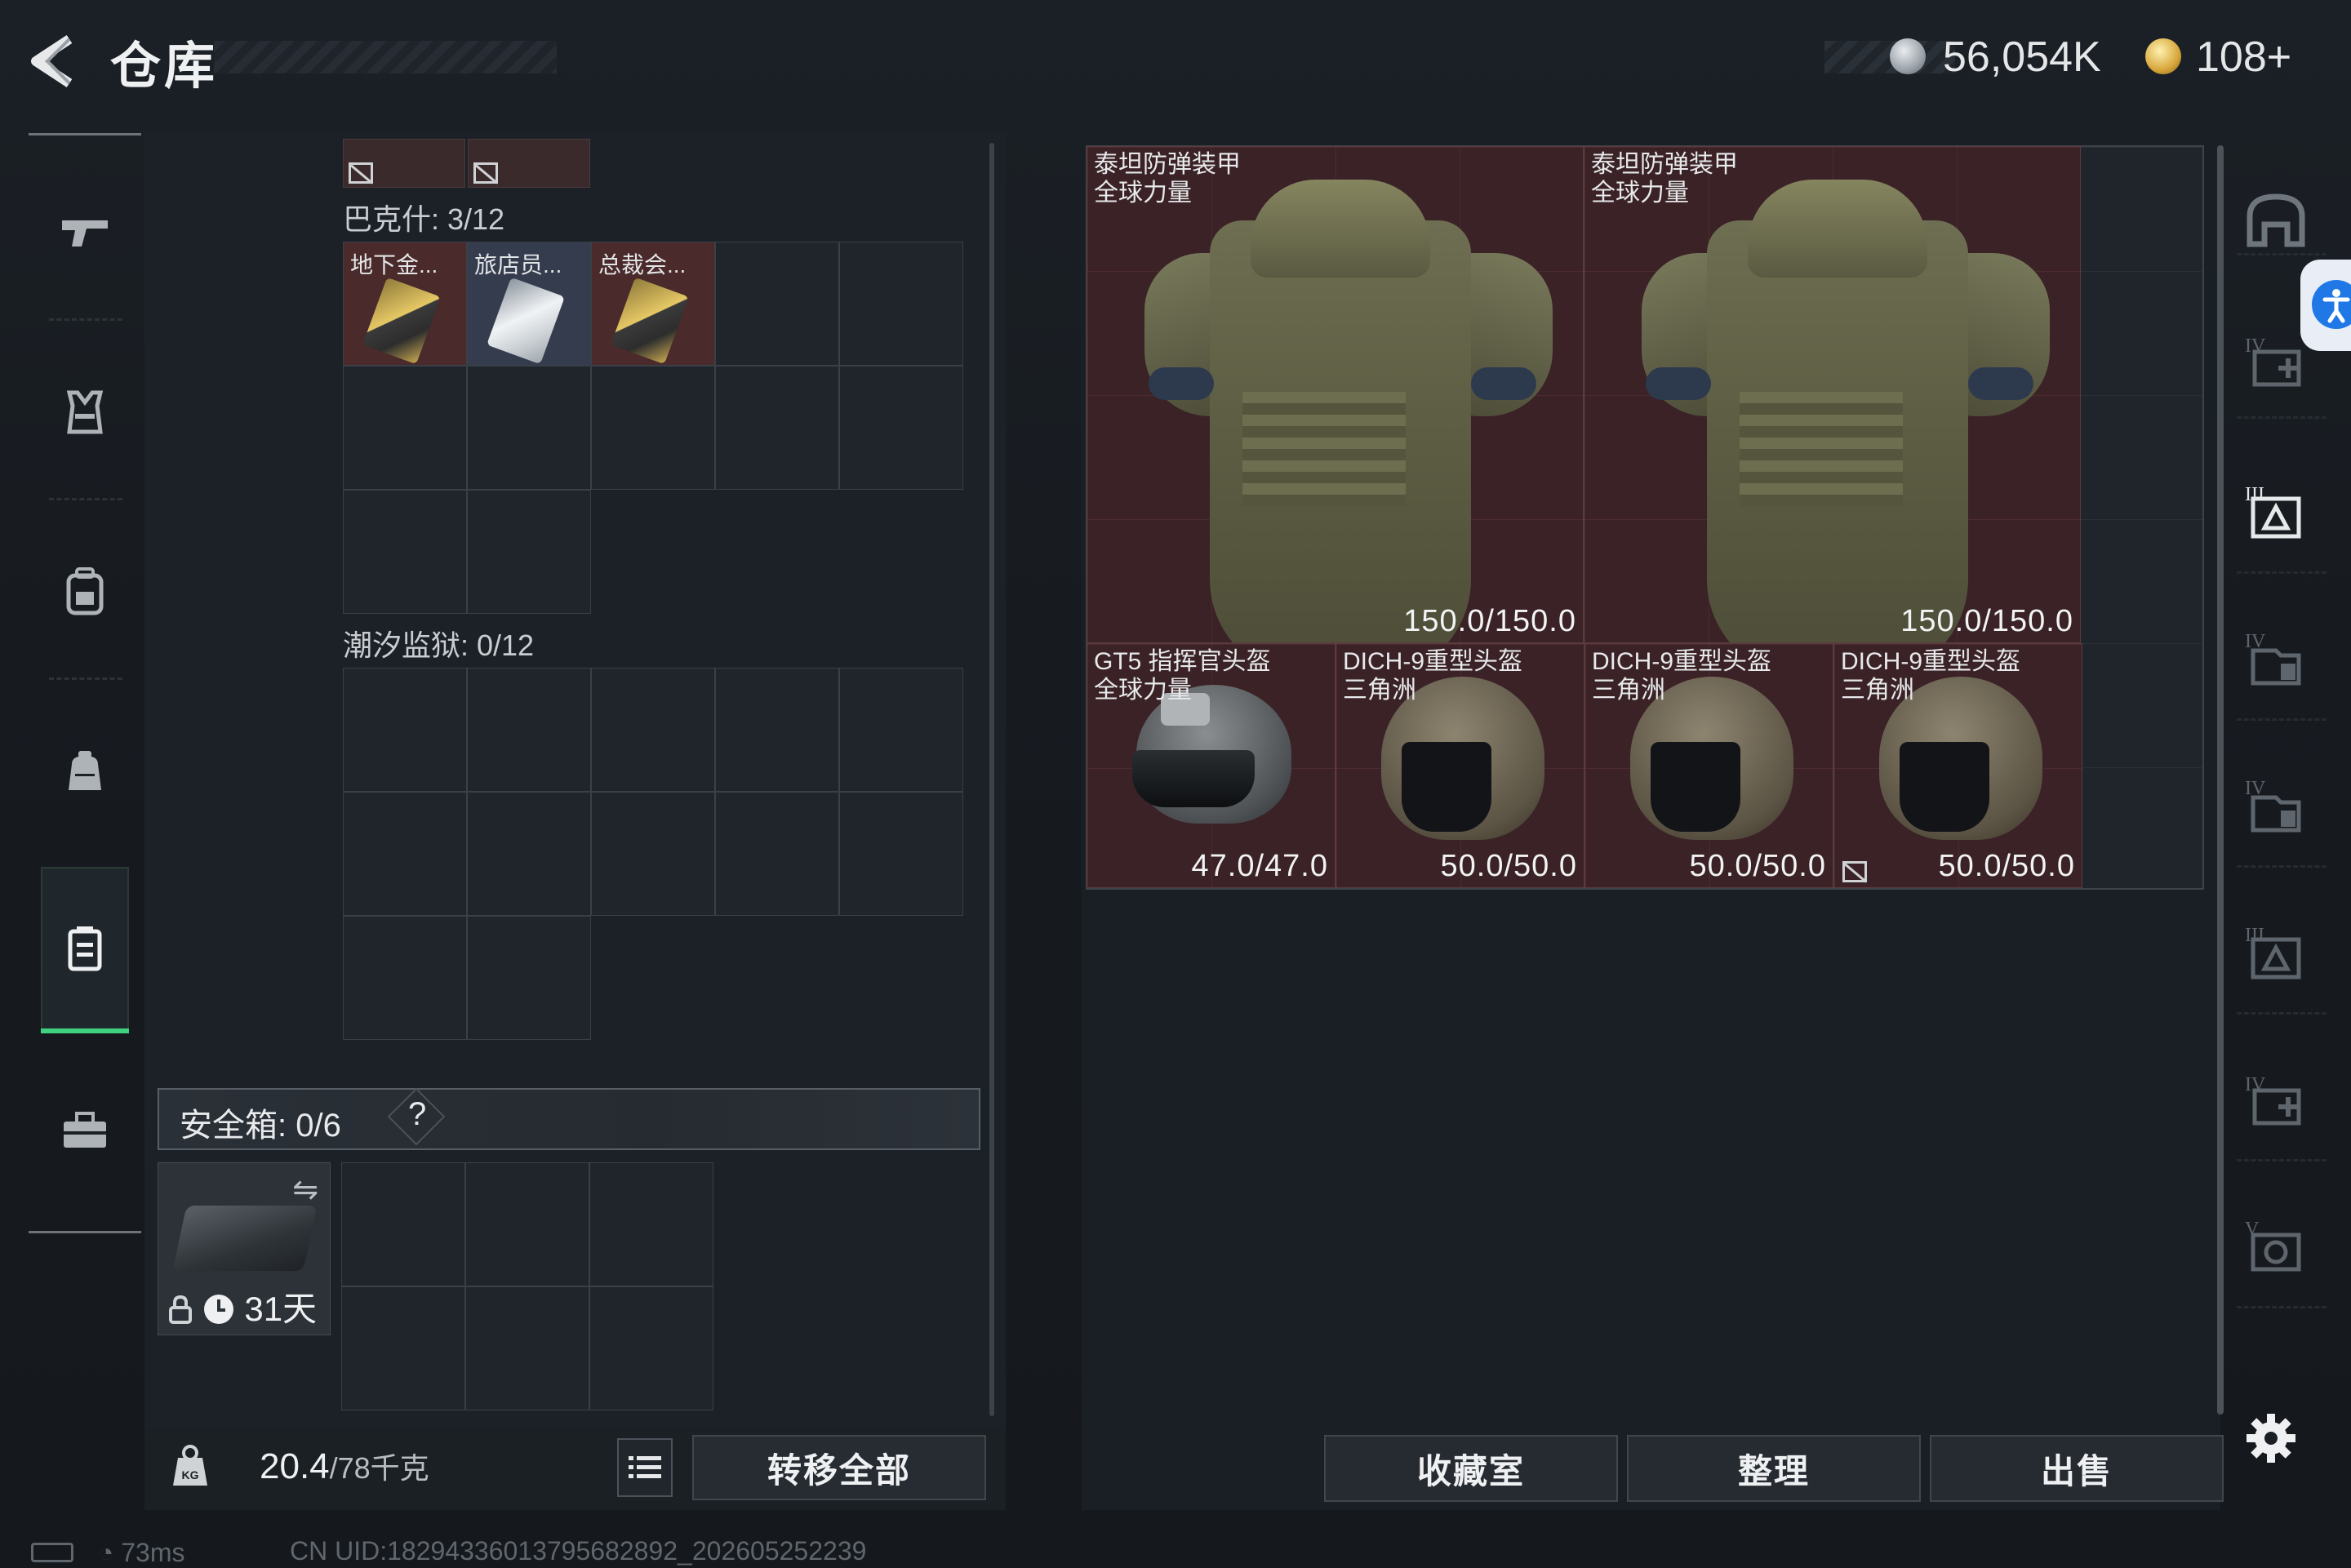  Describe the element at coordinates (190, 1466) in the screenshot. I see `weight-icon: KG` at that location.